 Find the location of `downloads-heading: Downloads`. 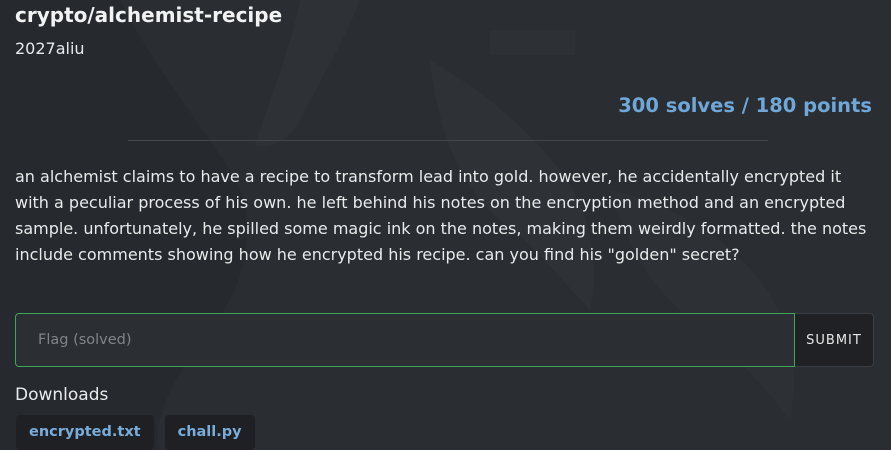

downloads-heading: Downloads is located at coordinates (62, 395).